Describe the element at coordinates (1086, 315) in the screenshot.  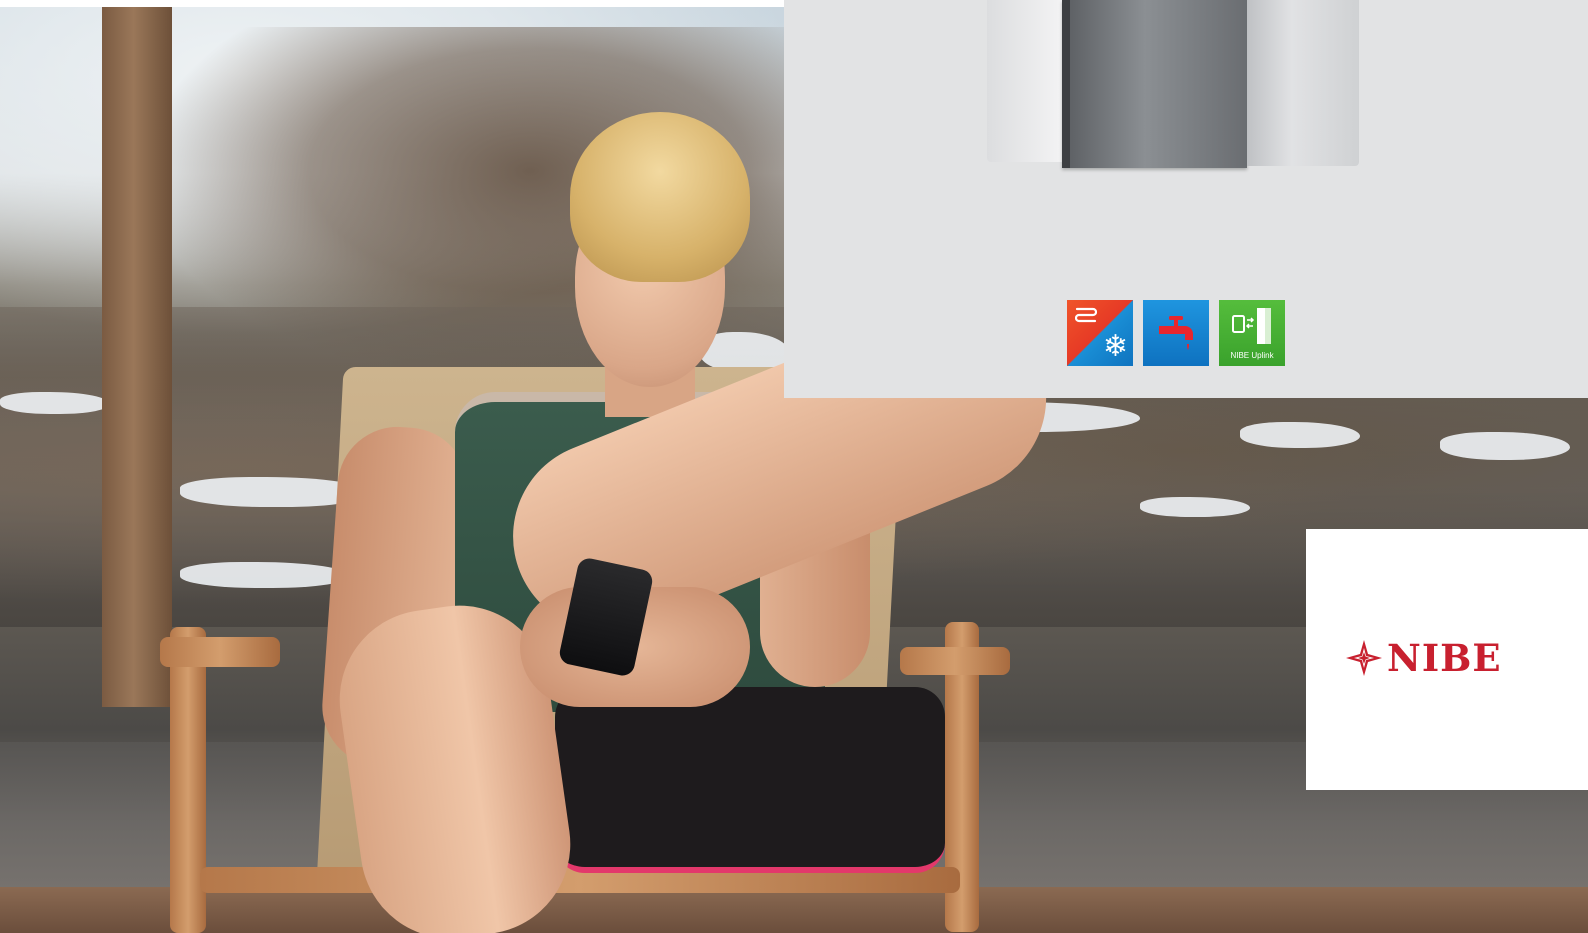
I see `heat-coil-icon` at that location.